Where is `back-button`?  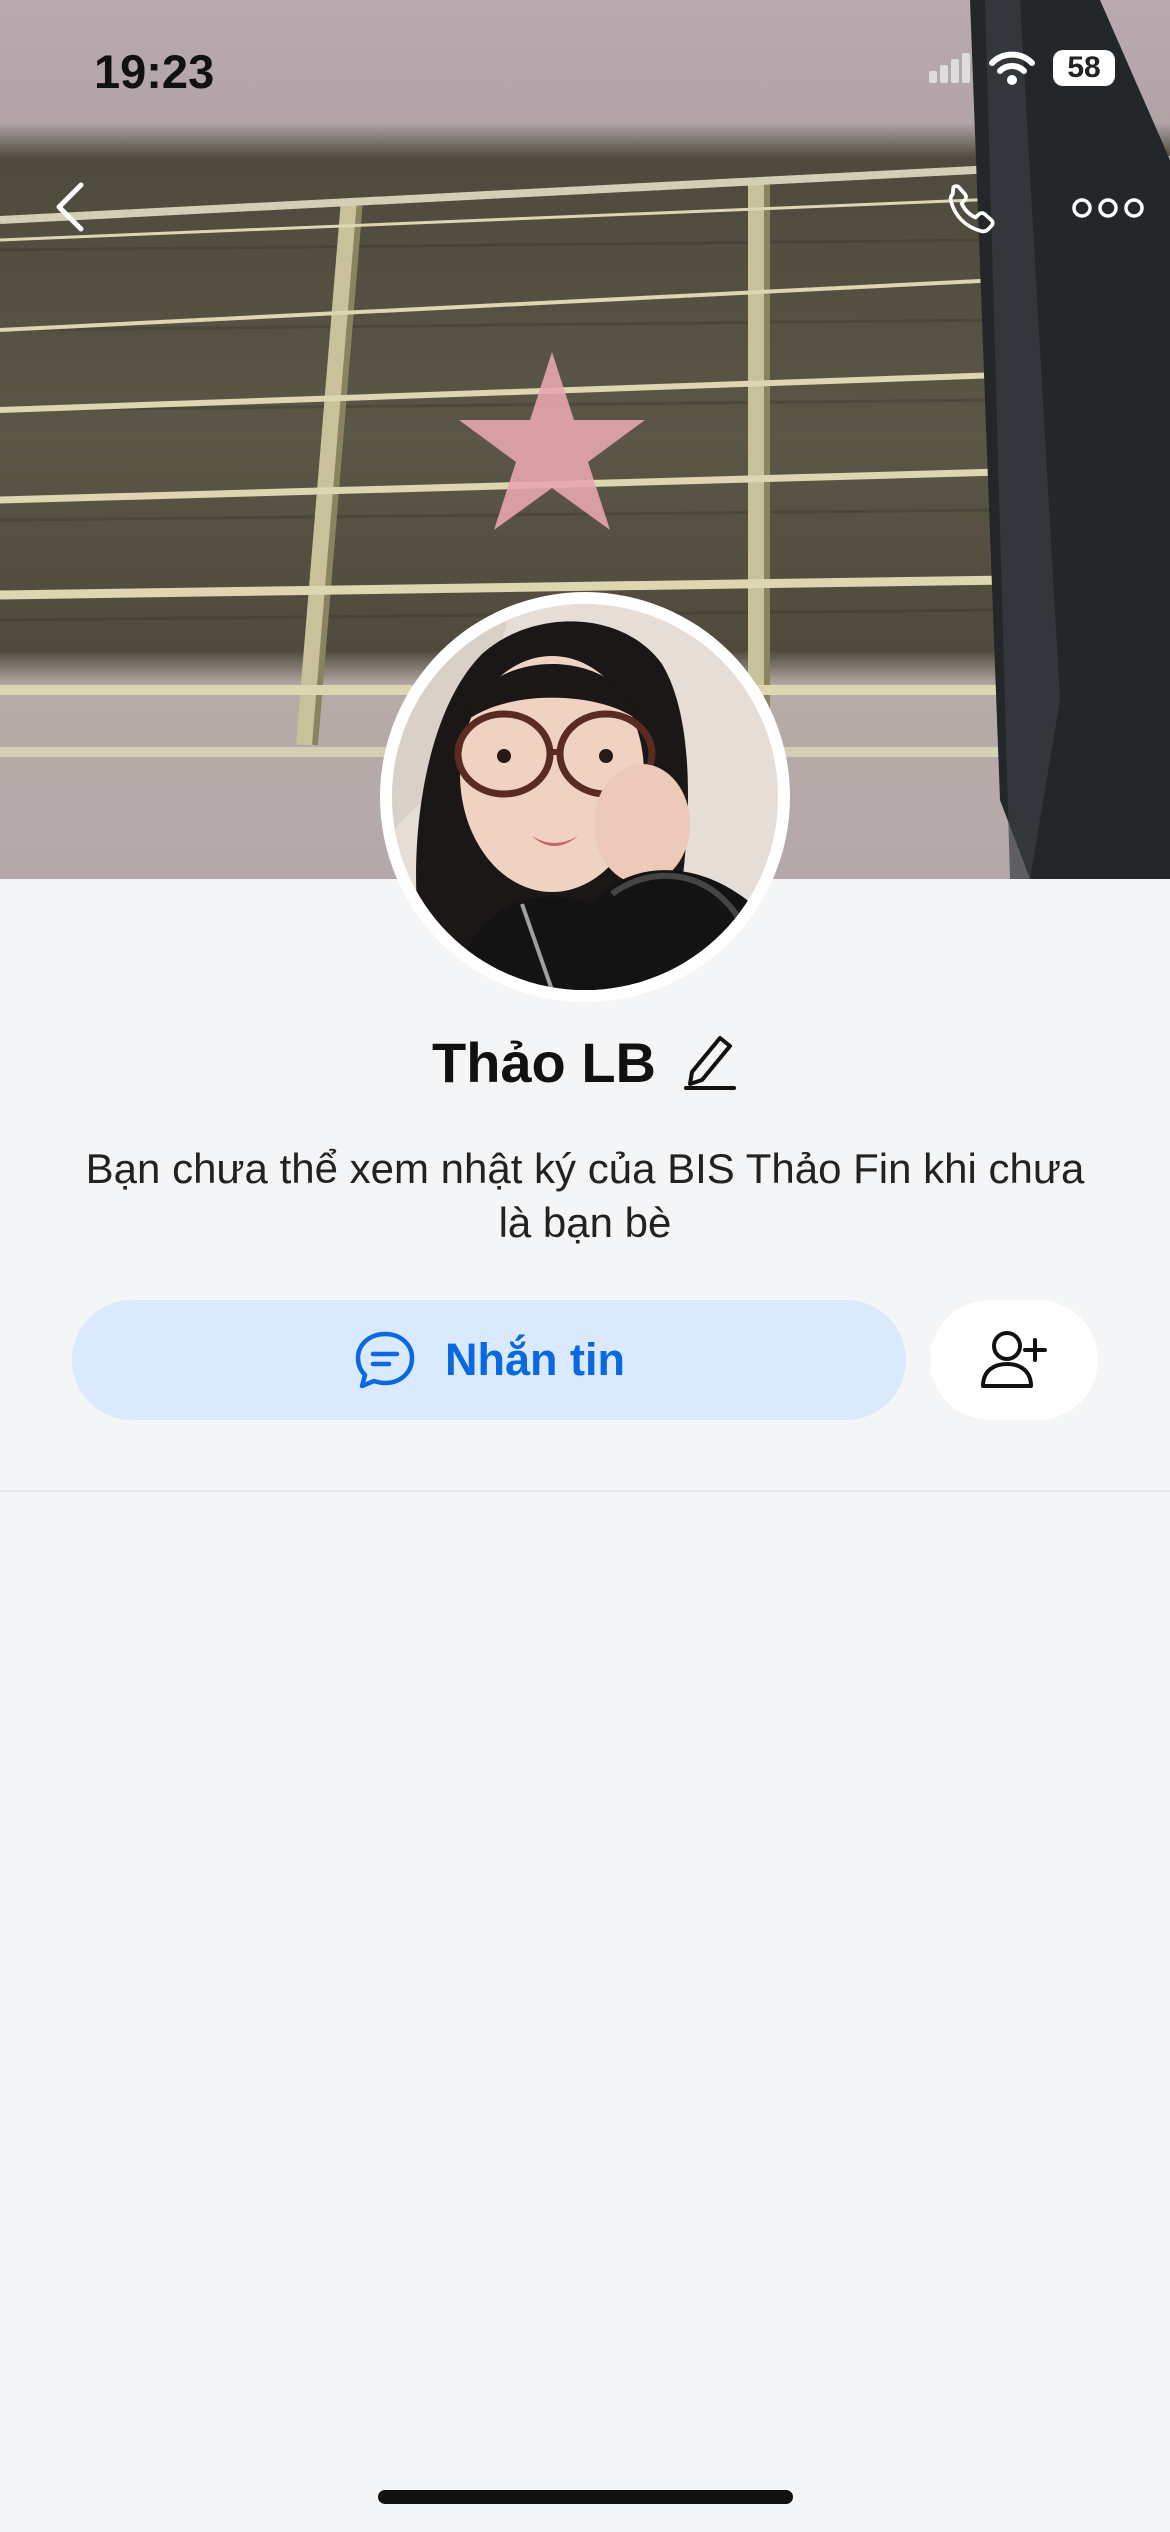
back-button is located at coordinates (69, 207).